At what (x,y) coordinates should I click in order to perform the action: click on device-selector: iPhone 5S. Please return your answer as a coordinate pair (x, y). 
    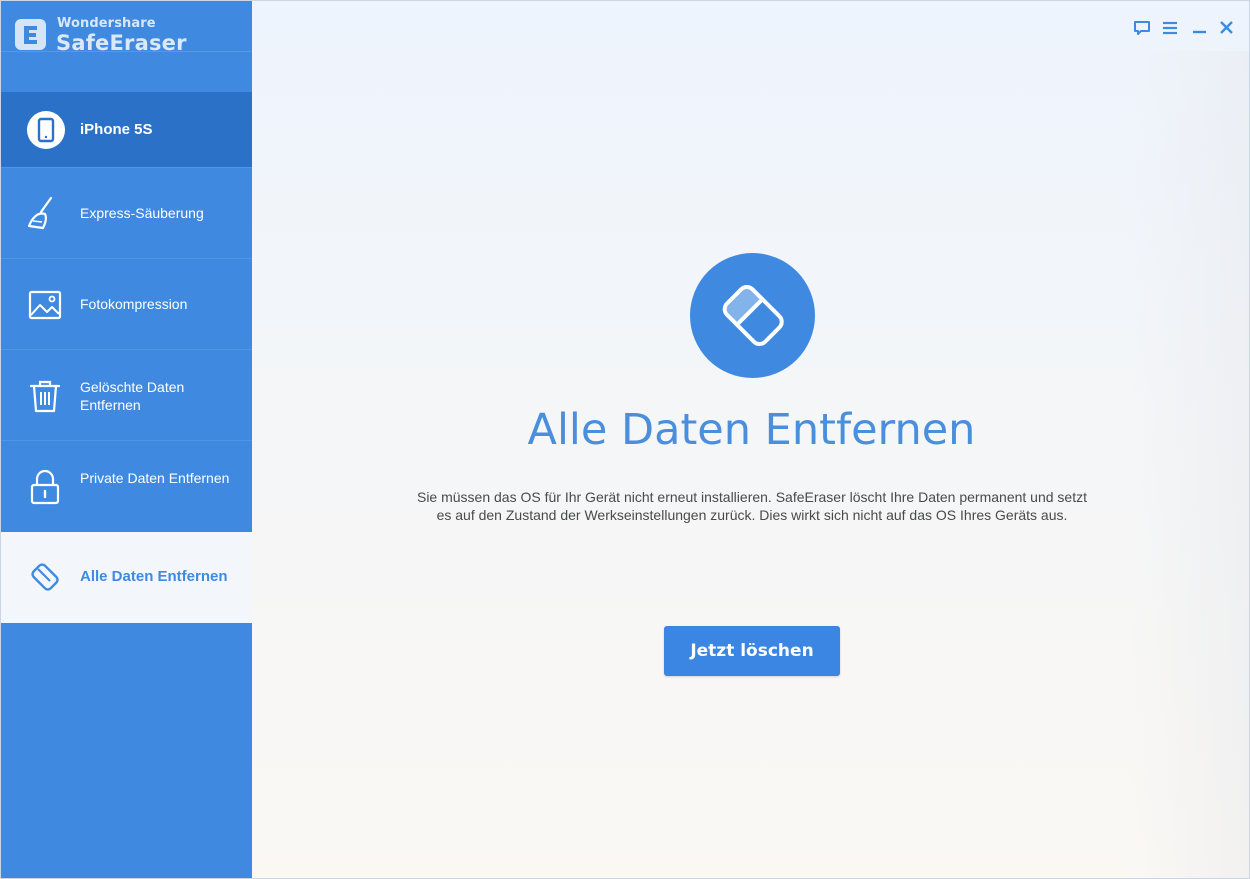
    Looking at the image, I should click on (126, 129).